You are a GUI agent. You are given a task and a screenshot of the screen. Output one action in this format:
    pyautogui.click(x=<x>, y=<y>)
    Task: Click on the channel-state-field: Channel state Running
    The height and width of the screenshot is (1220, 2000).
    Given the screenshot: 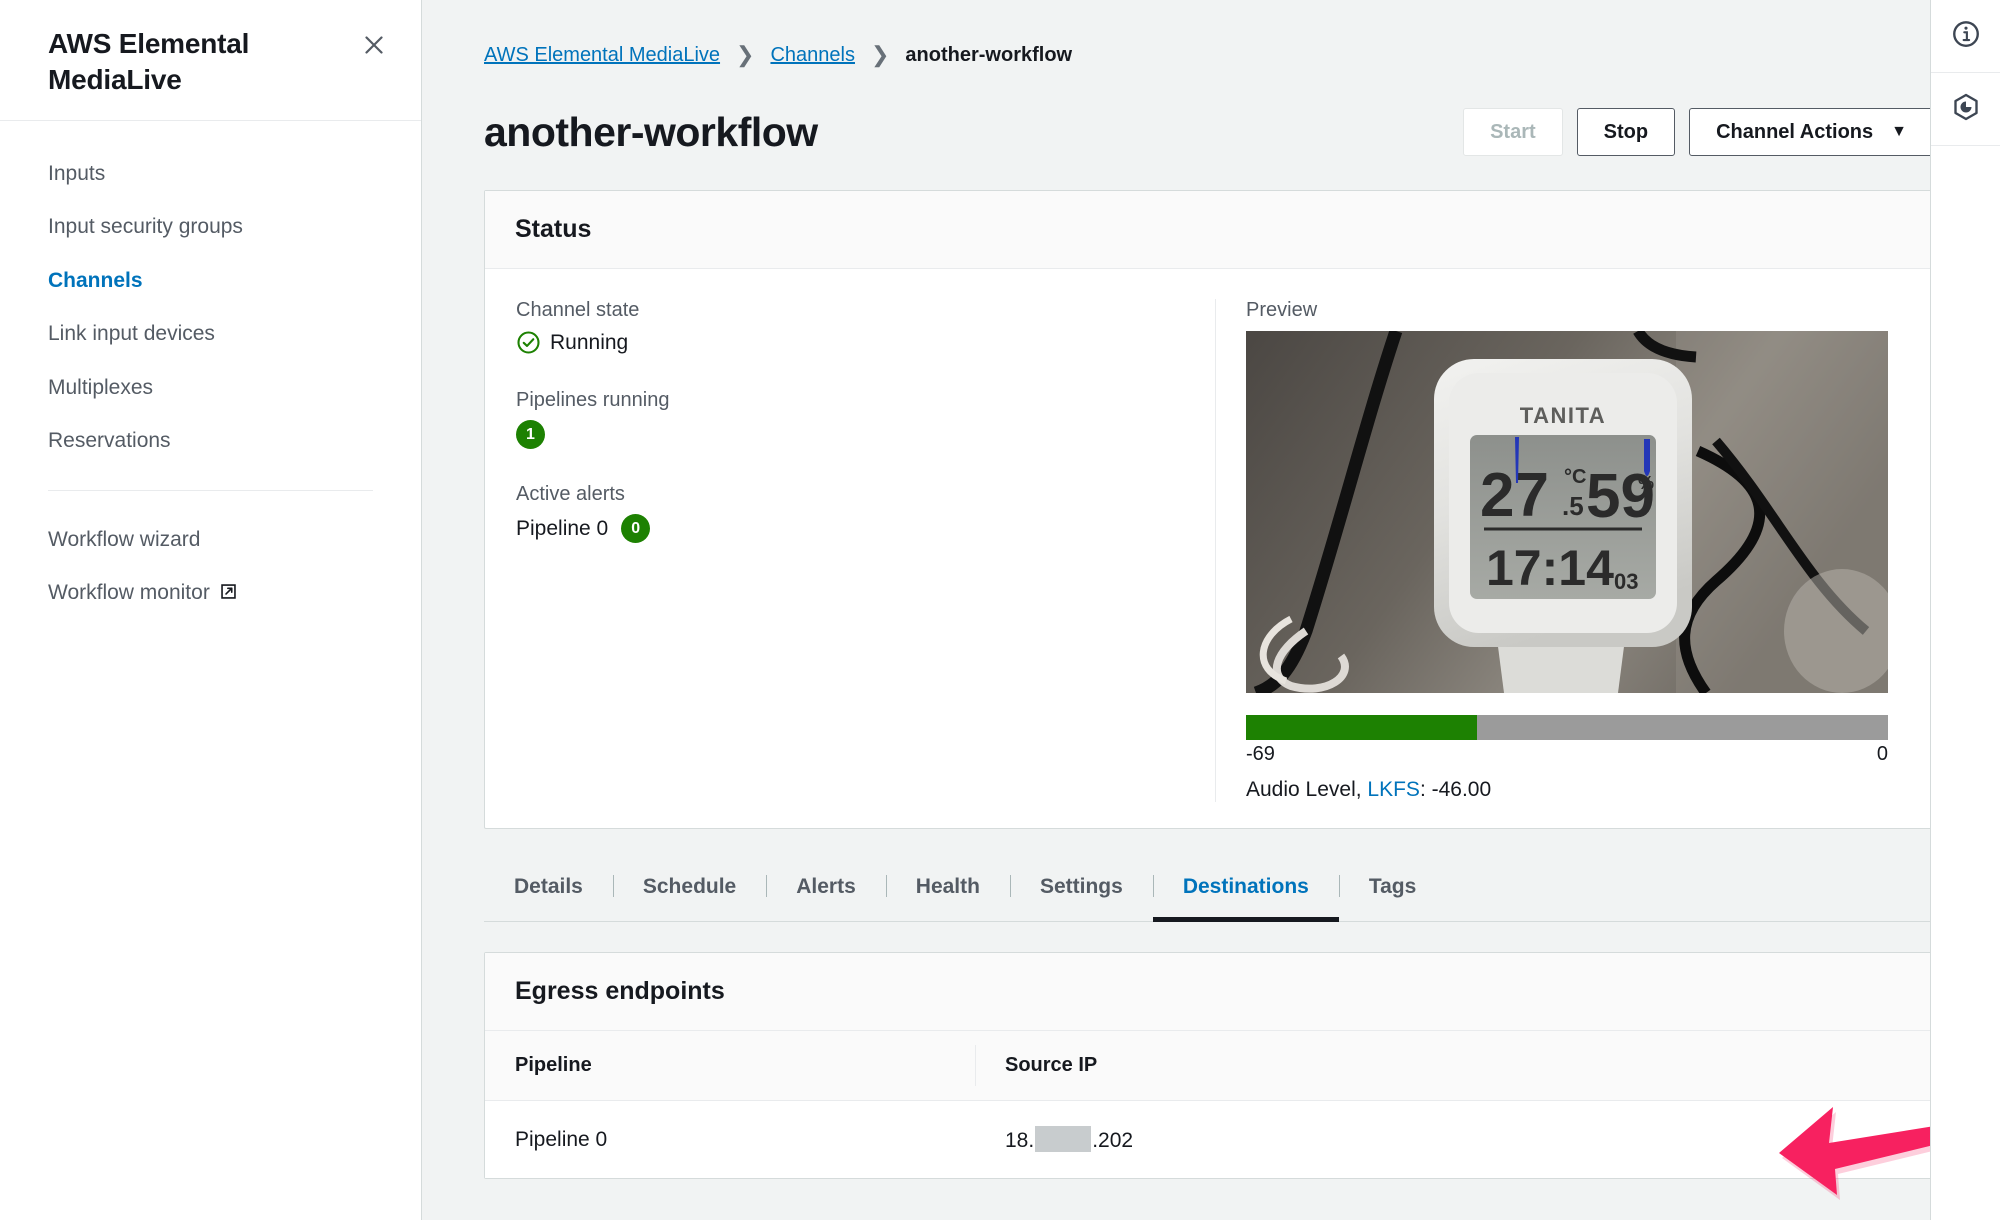 What is the action you would take?
    pyautogui.click(x=865, y=327)
    